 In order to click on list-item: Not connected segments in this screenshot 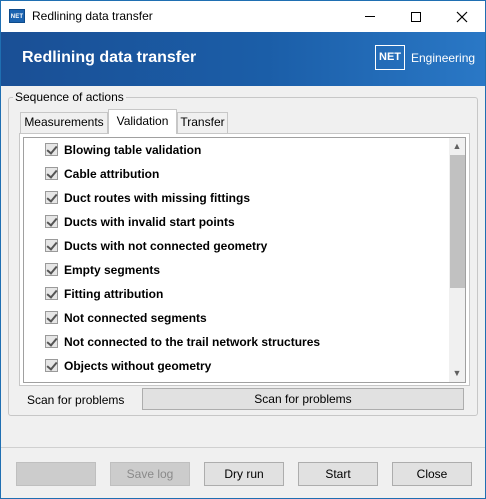, I will do `click(236, 318)`.